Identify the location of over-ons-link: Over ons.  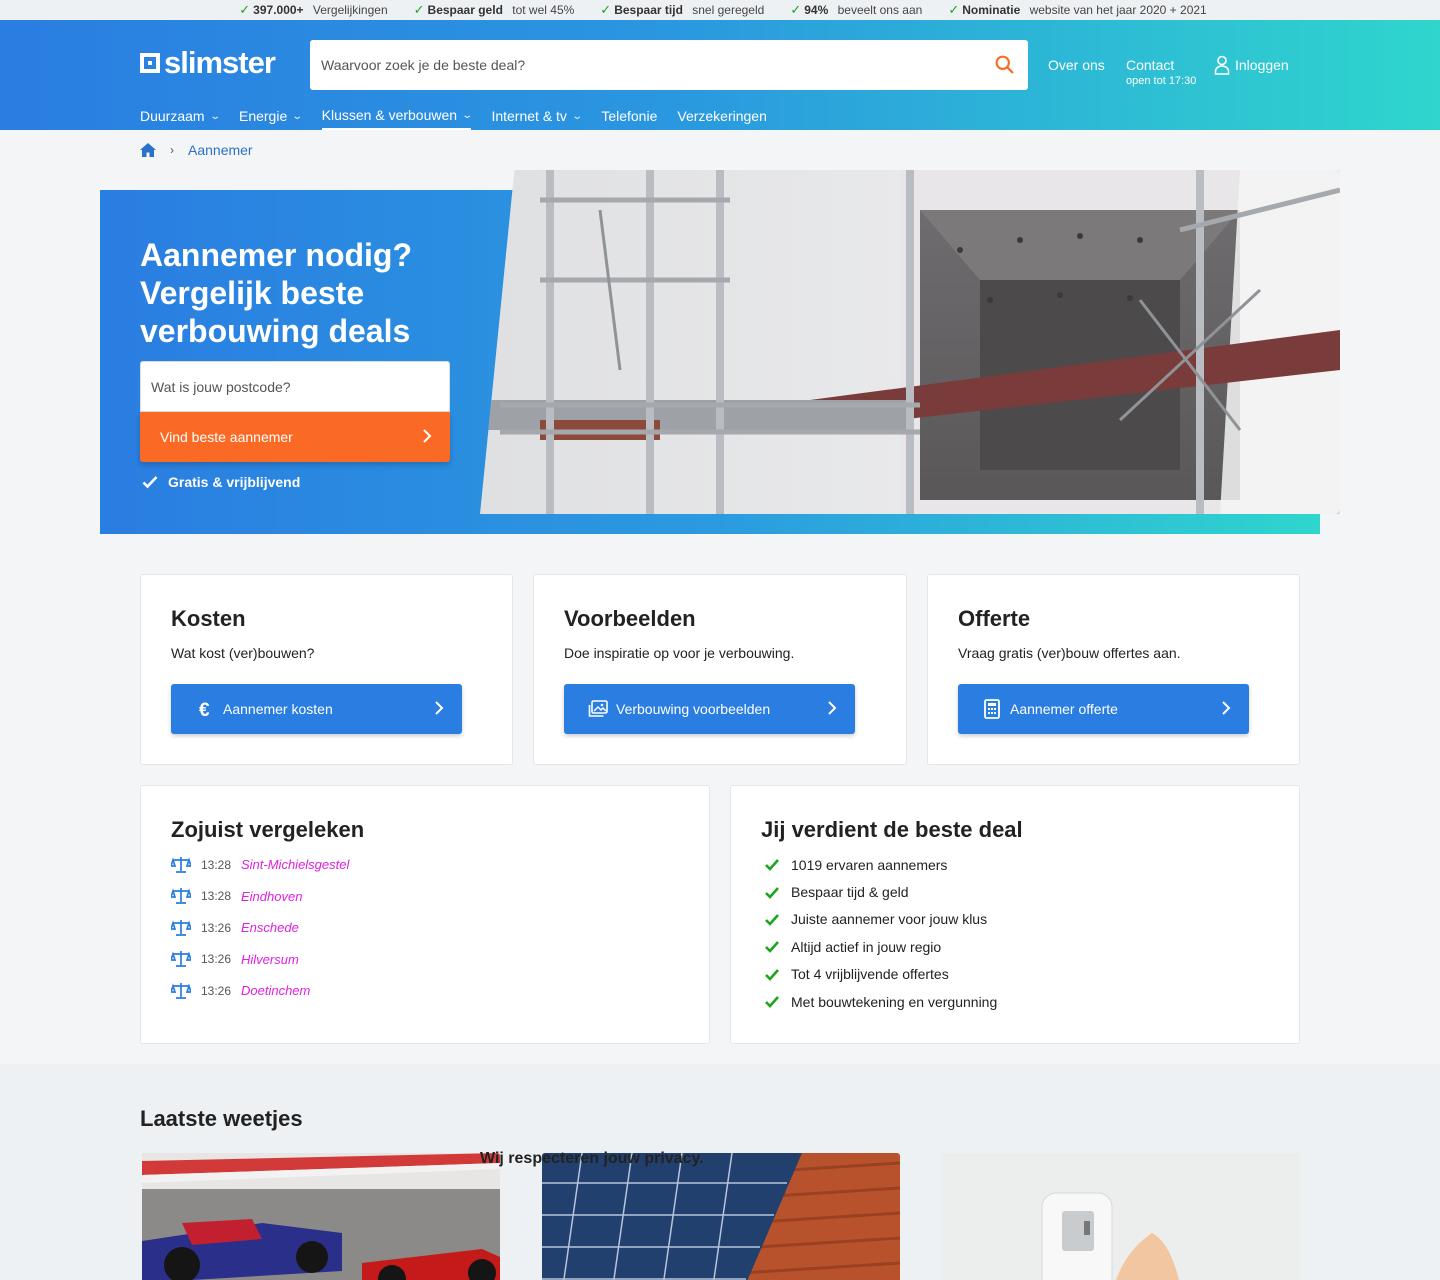
(1076, 65).